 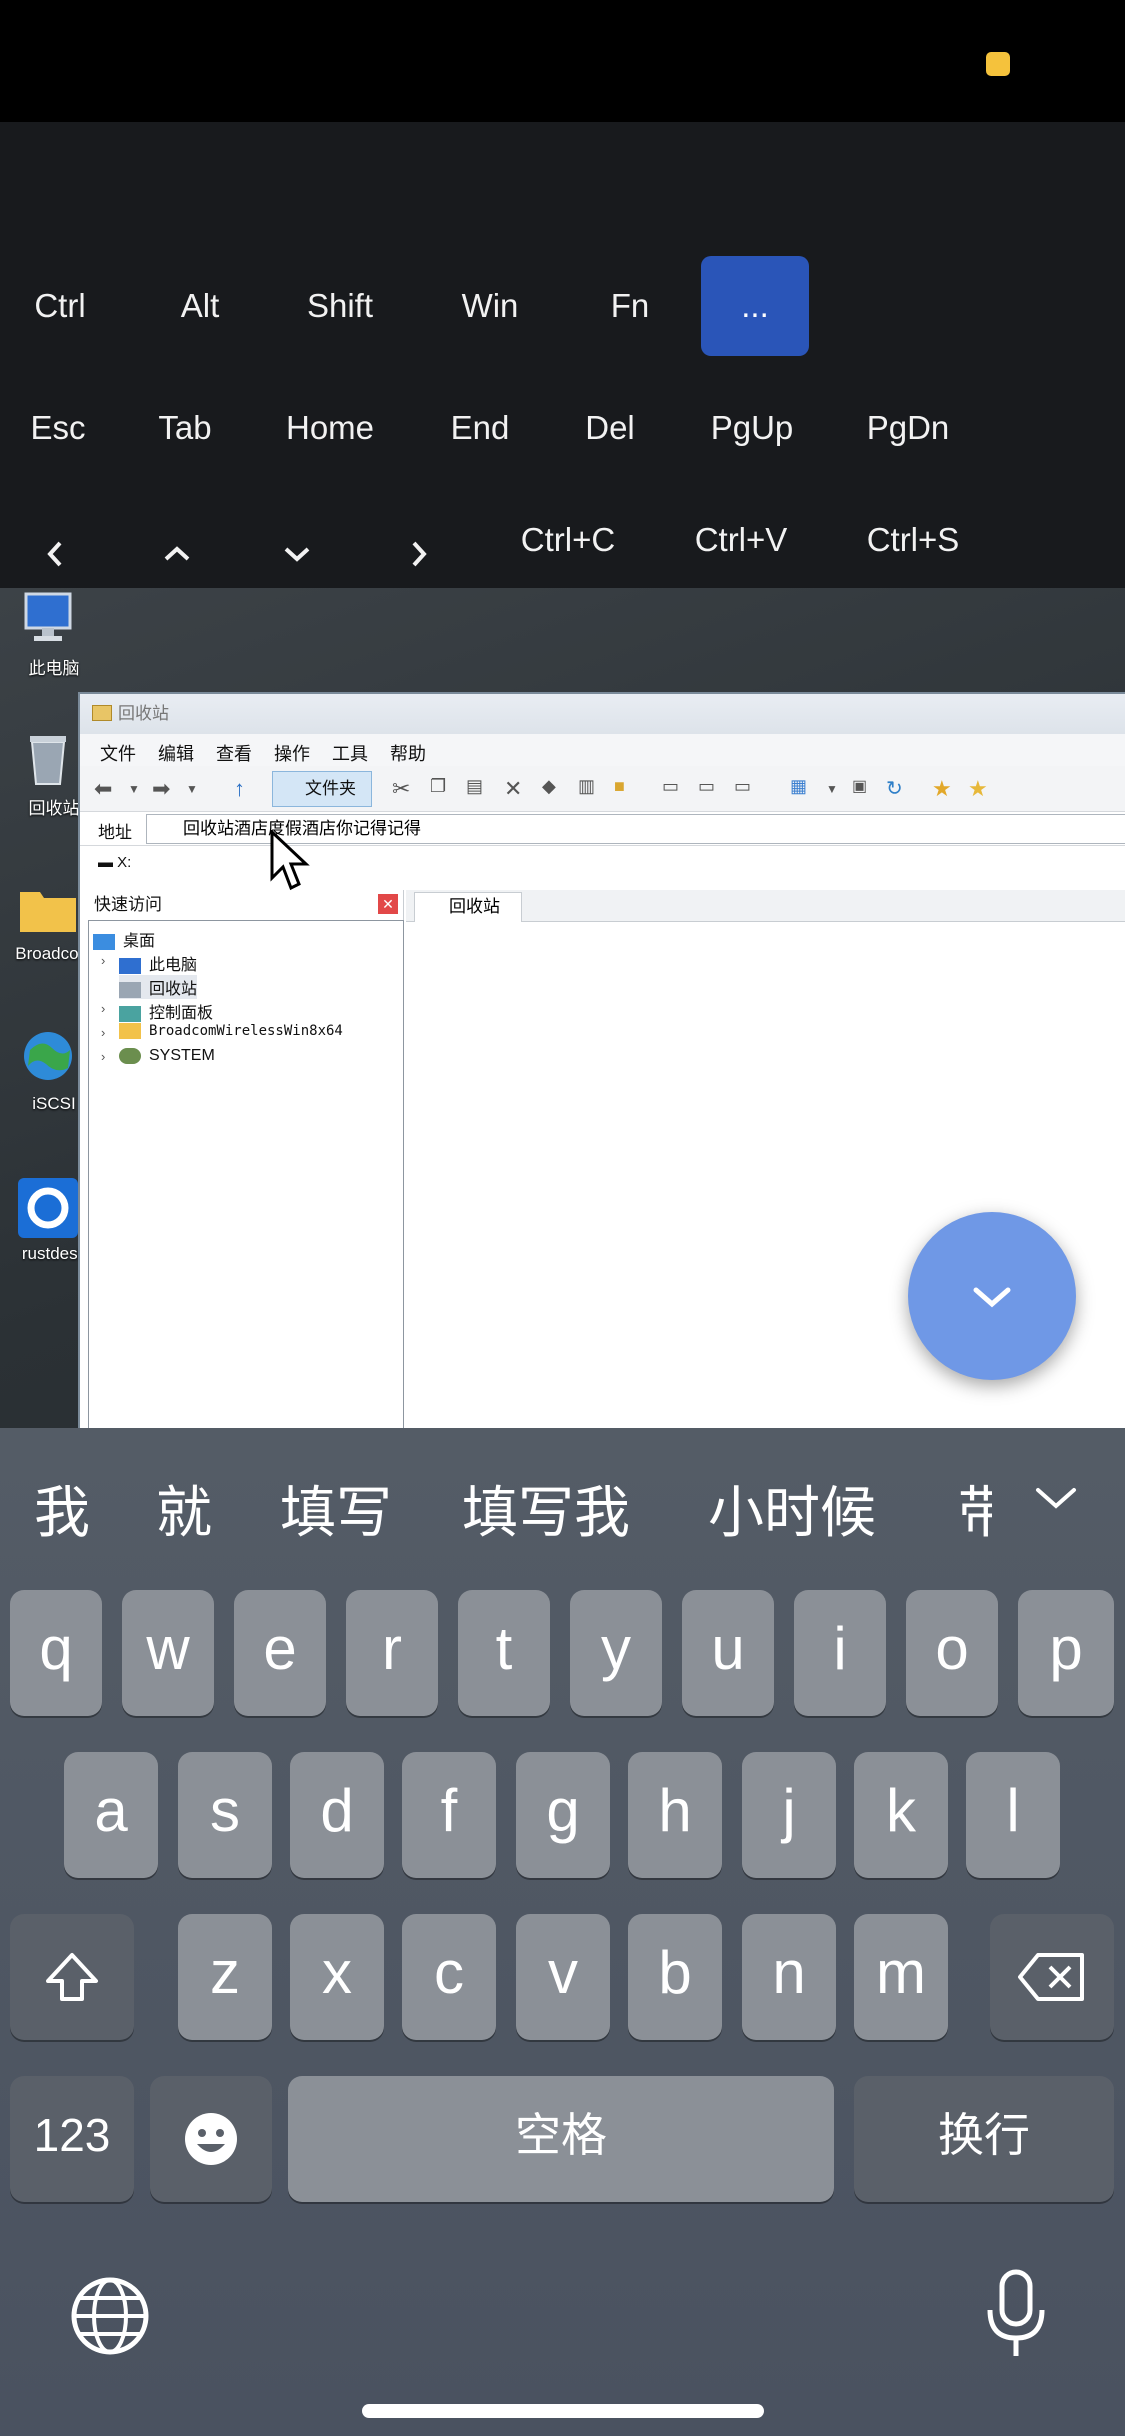 I want to click on menu-view: 查看, so click(x=234, y=753).